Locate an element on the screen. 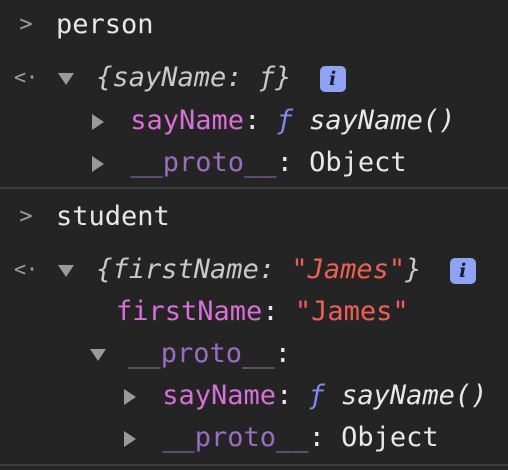 The width and height of the screenshot is (508, 470). result-object-person: {sayName: ƒ} i is located at coordinates (202, 78).